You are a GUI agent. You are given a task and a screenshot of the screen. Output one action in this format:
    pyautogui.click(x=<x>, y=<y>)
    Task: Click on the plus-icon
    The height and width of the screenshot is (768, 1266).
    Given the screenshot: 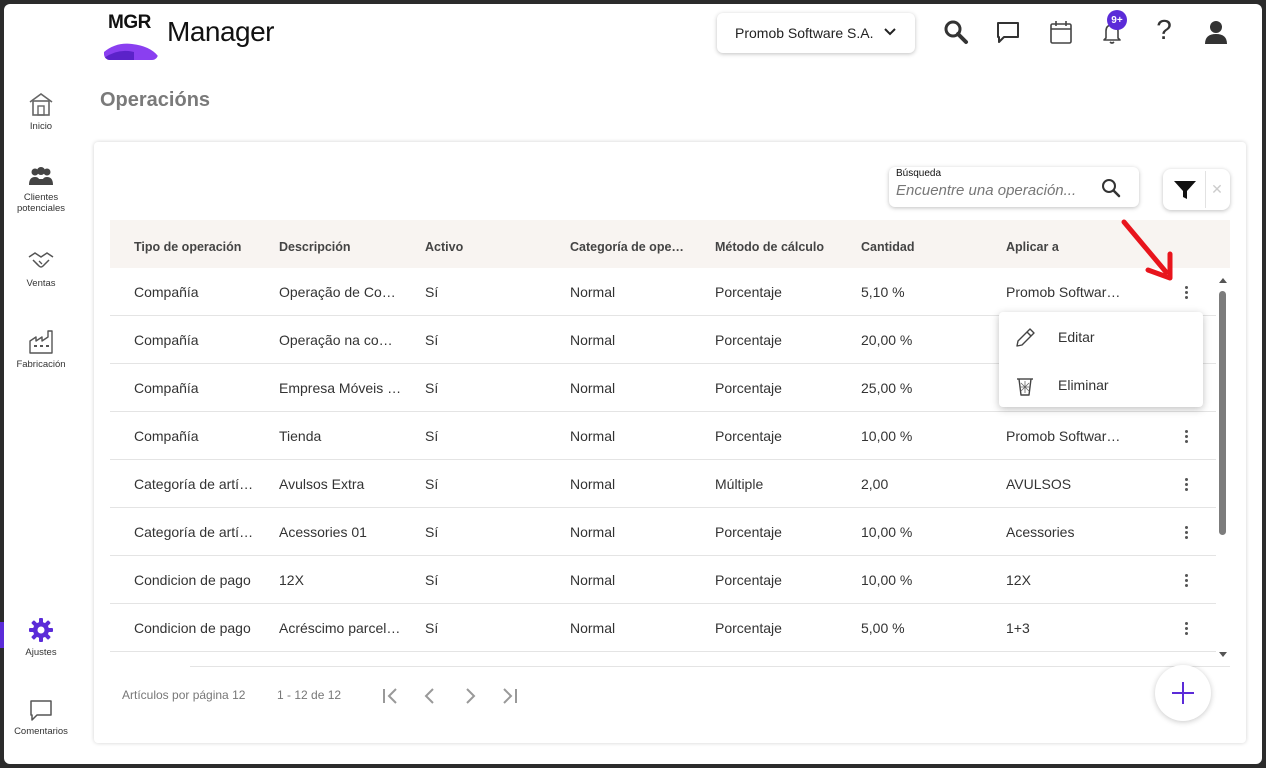 What is the action you would take?
    pyautogui.click(x=1183, y=693)
    